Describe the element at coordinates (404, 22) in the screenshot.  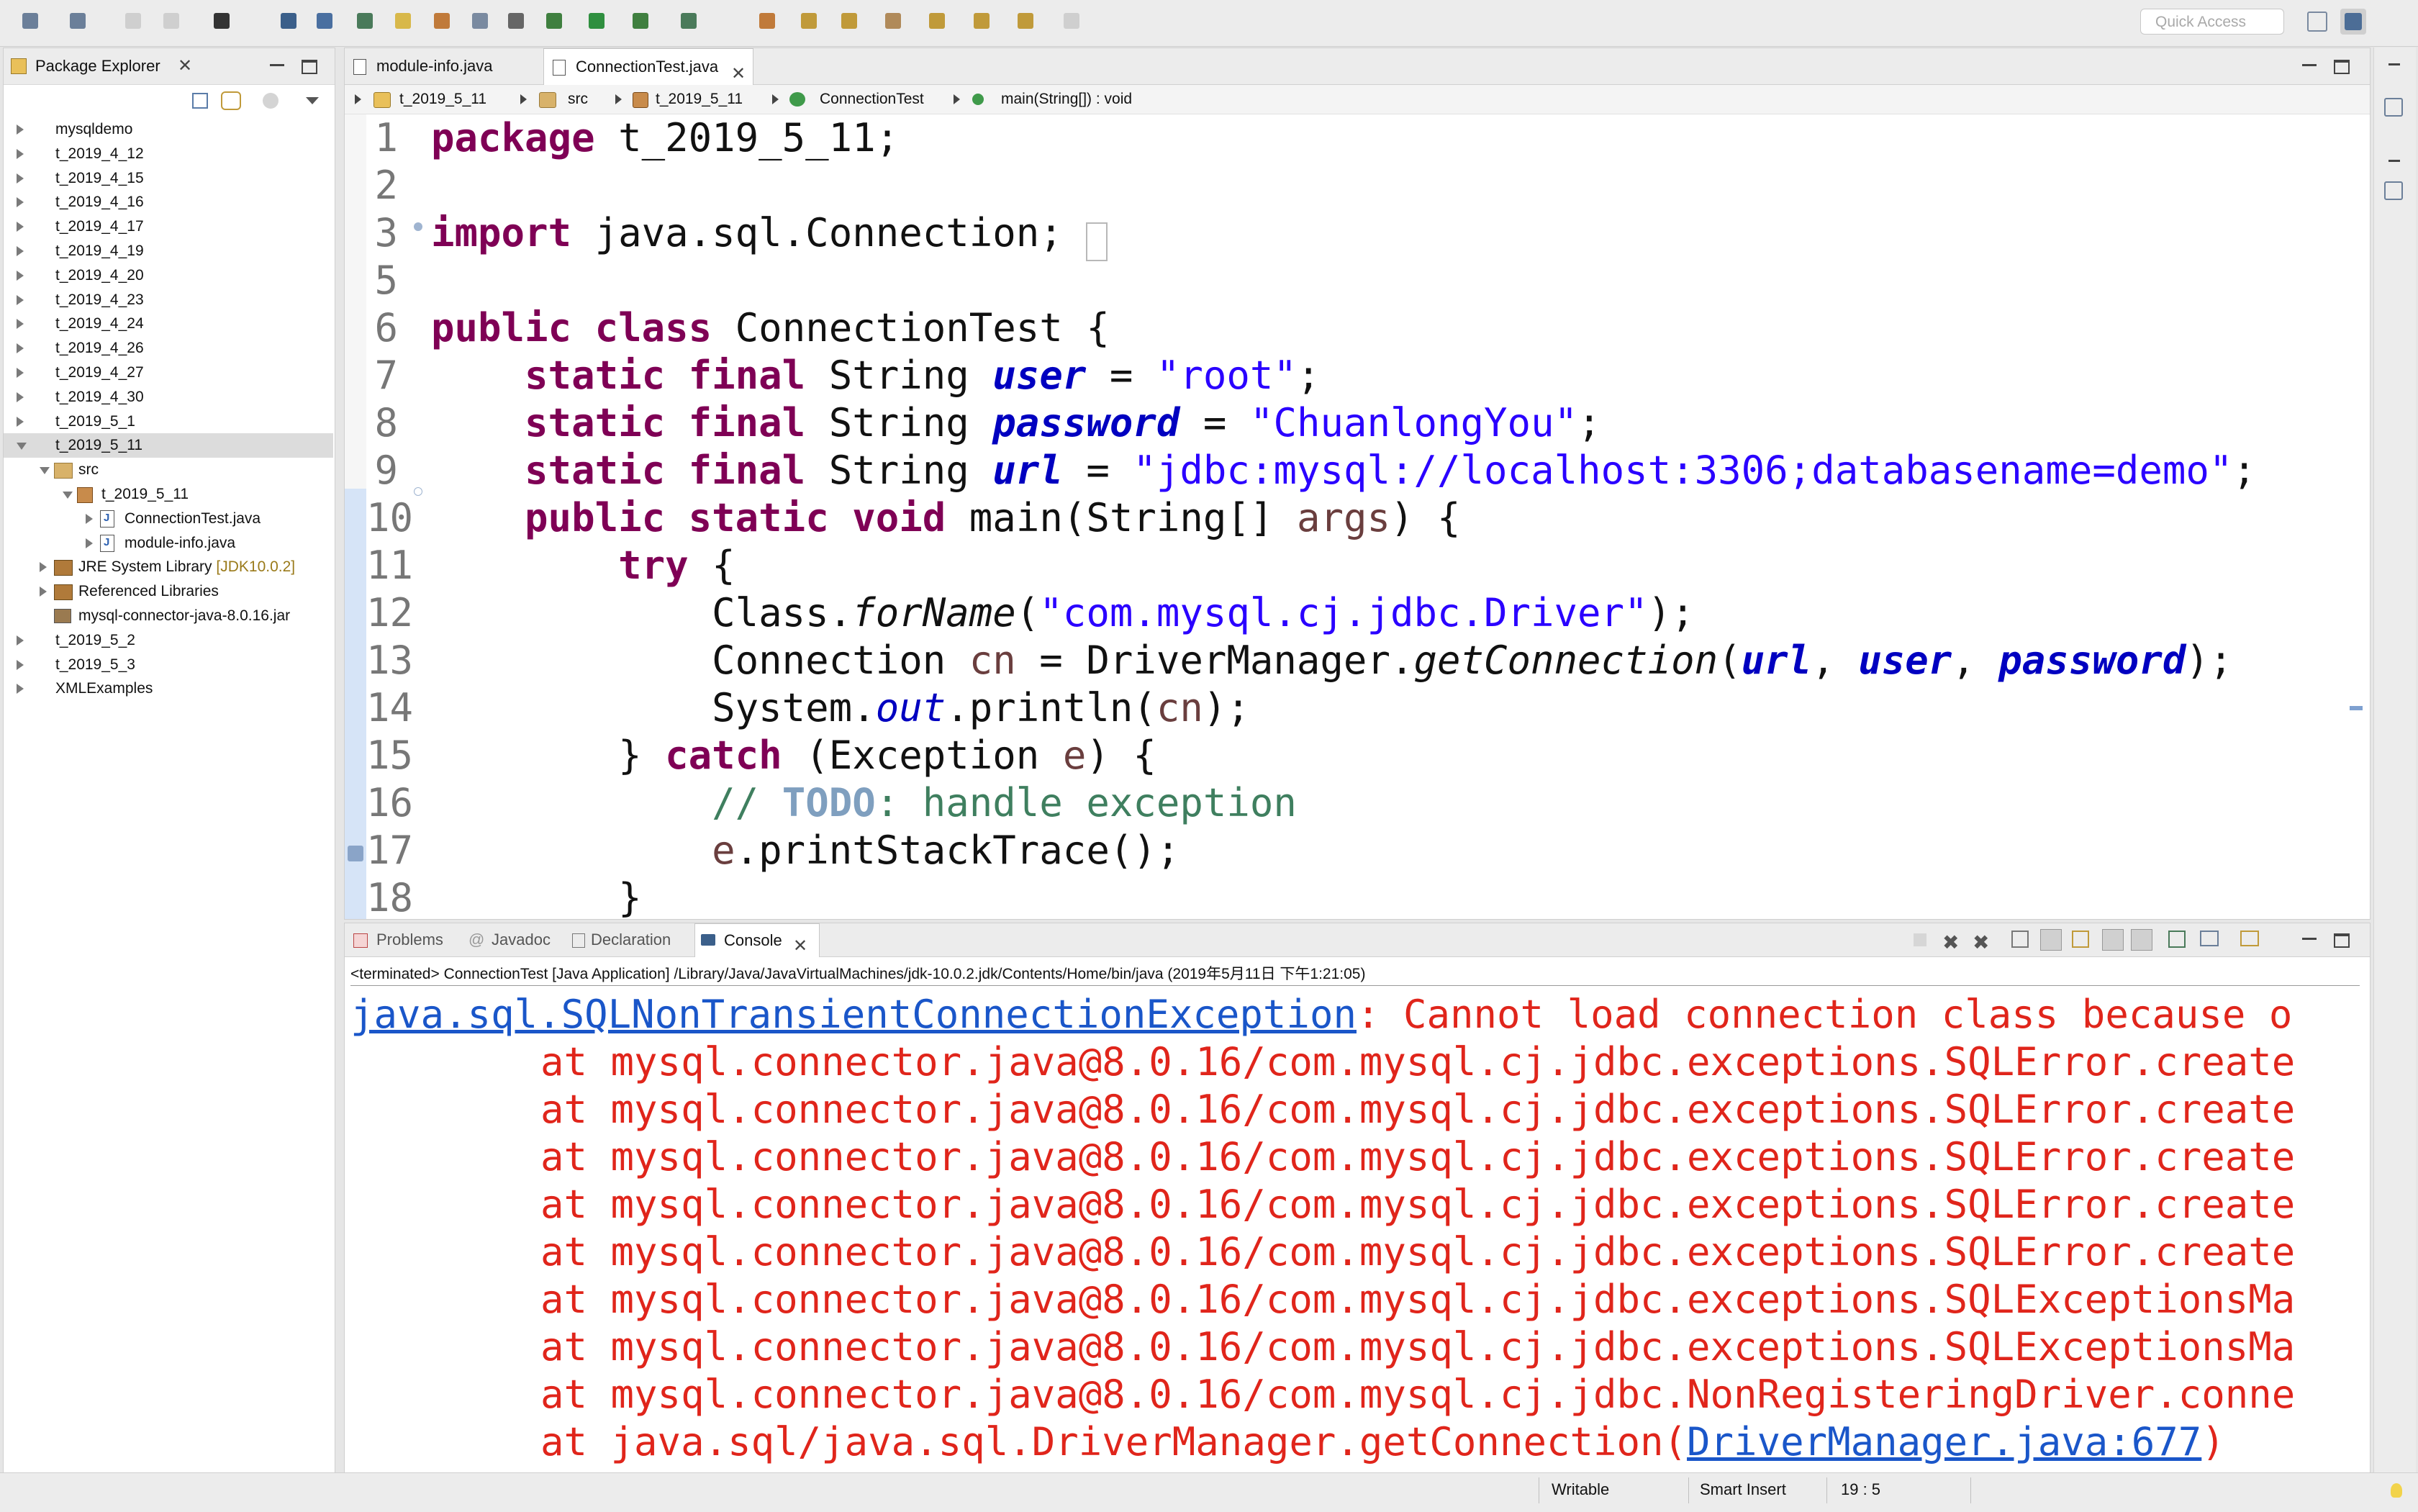
I see `pen-icon` at that location.